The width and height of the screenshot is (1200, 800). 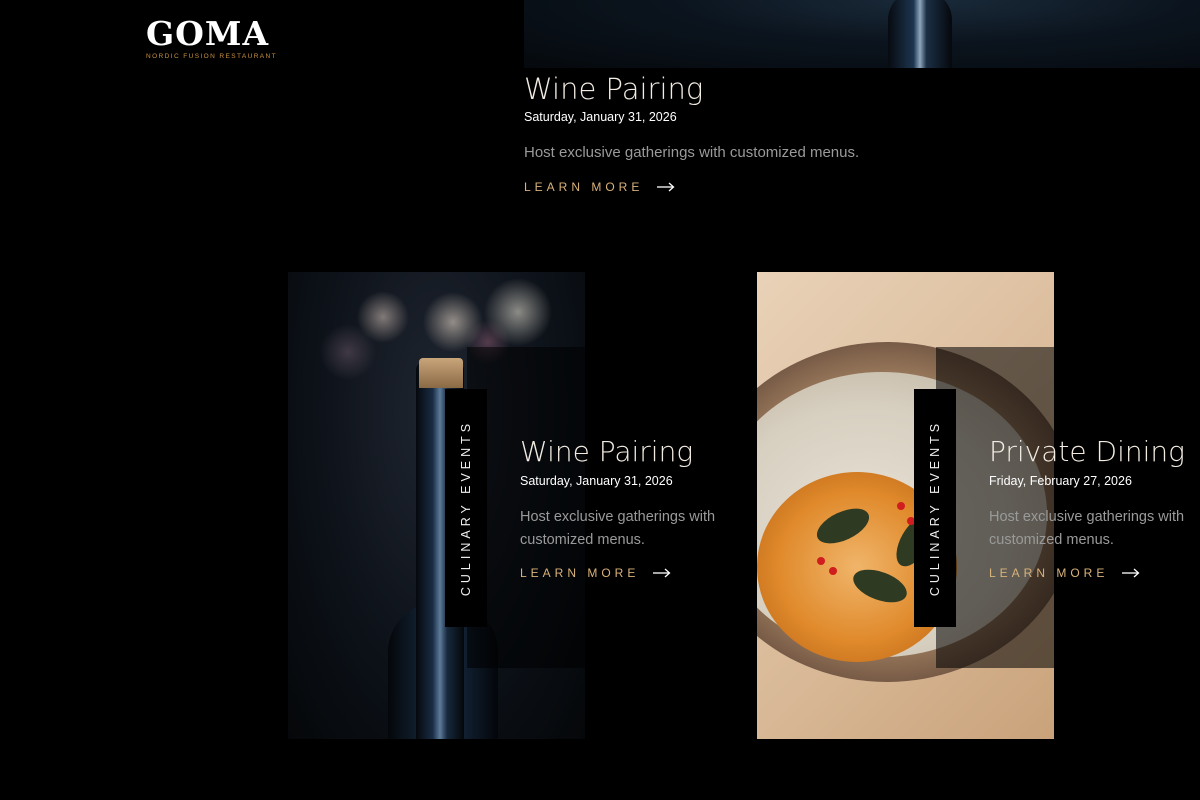 I want to click on card-date: Saturday, January 31, 2026, so click(x=596, y=481).